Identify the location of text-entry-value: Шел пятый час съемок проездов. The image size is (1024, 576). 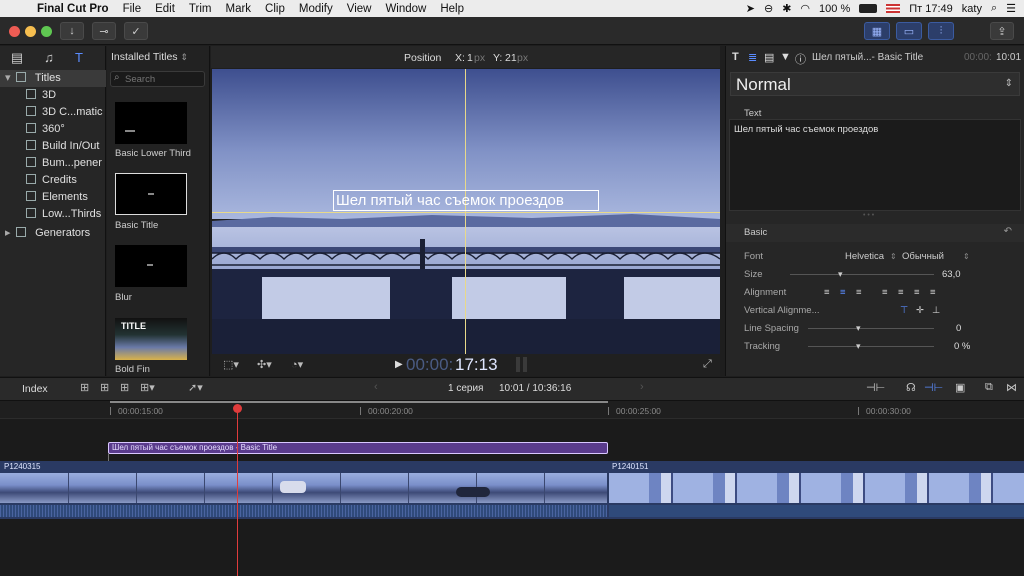
(806, 129).